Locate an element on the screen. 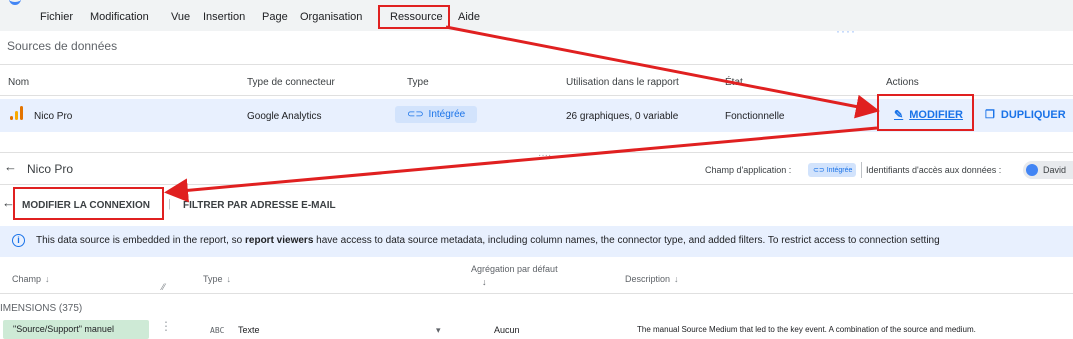 Image resolution: width=1073 pixels, height=339 pixels. source-state: Fonctionnelle is located at coordinates (755, 116).